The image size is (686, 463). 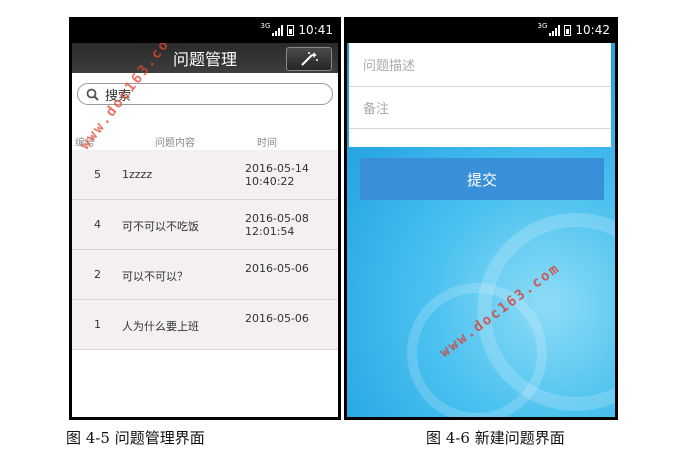 I want to click on column-content-header: 问题内容, so click(x=175, y=143).